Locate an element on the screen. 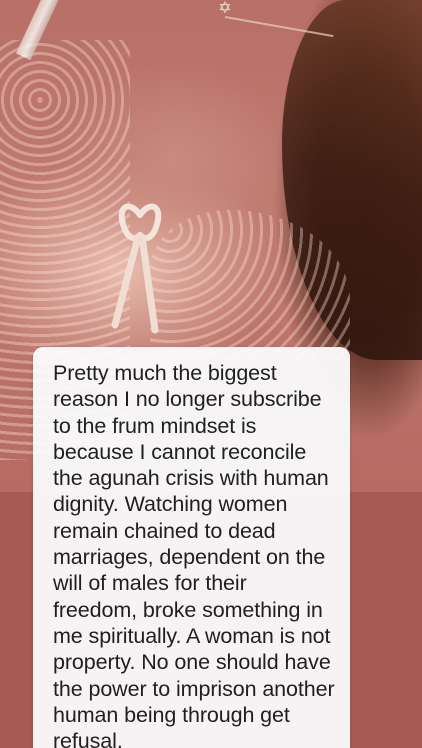  star-of-david-icon: ✡ is located at coordinates (225, 8).